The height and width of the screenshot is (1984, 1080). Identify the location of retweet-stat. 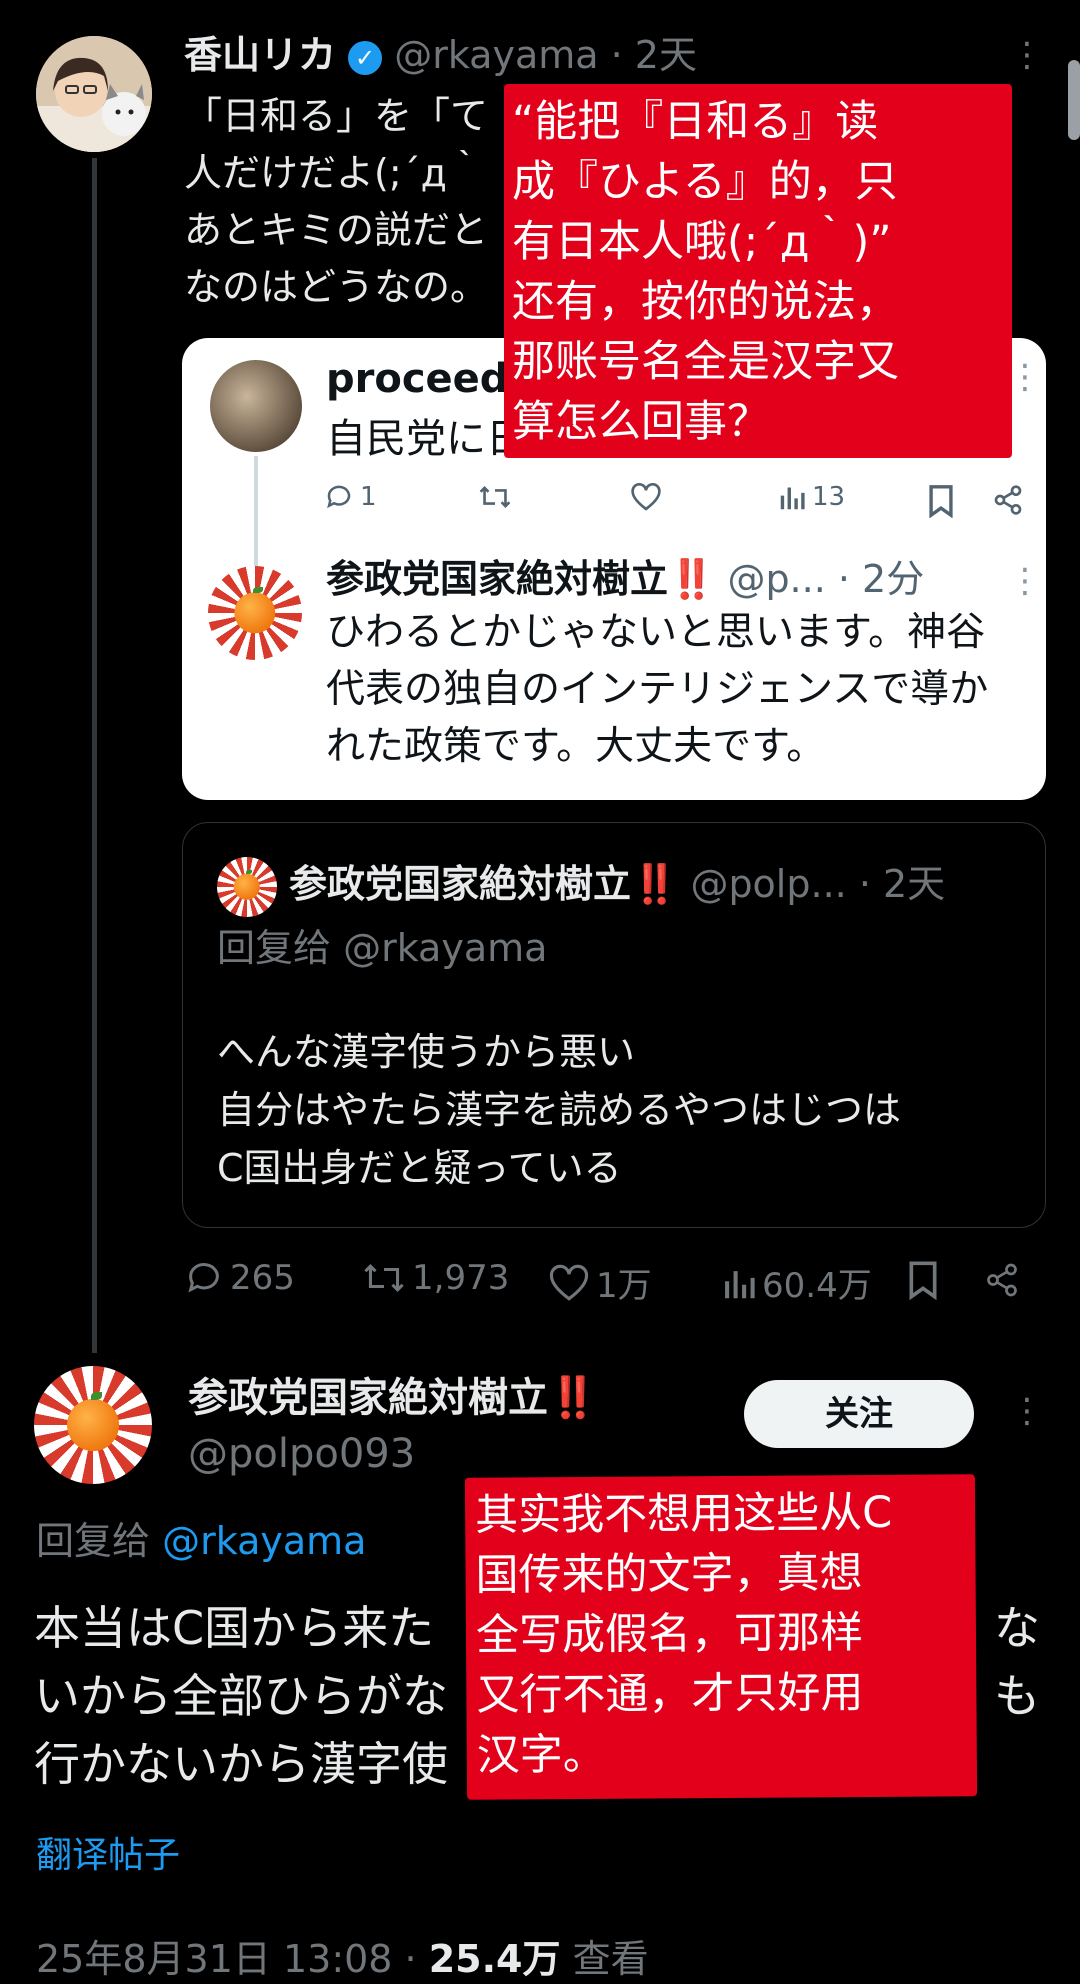
(495, 497).